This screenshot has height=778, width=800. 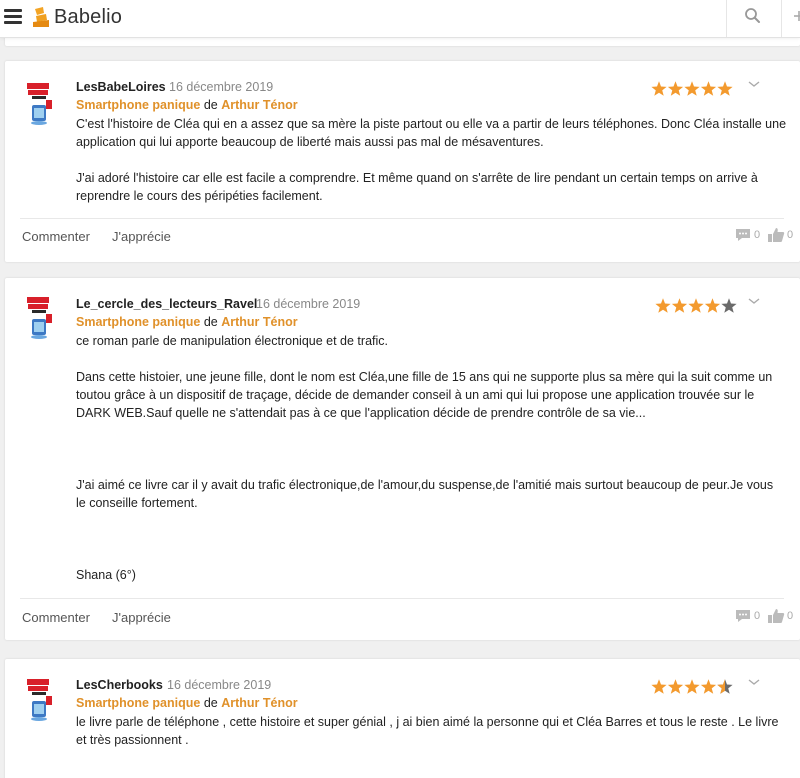 What do you see at coordinates (400, 19) in the screenshot?
I see `top-bar: Babelio` at bounding box center [400, 19].